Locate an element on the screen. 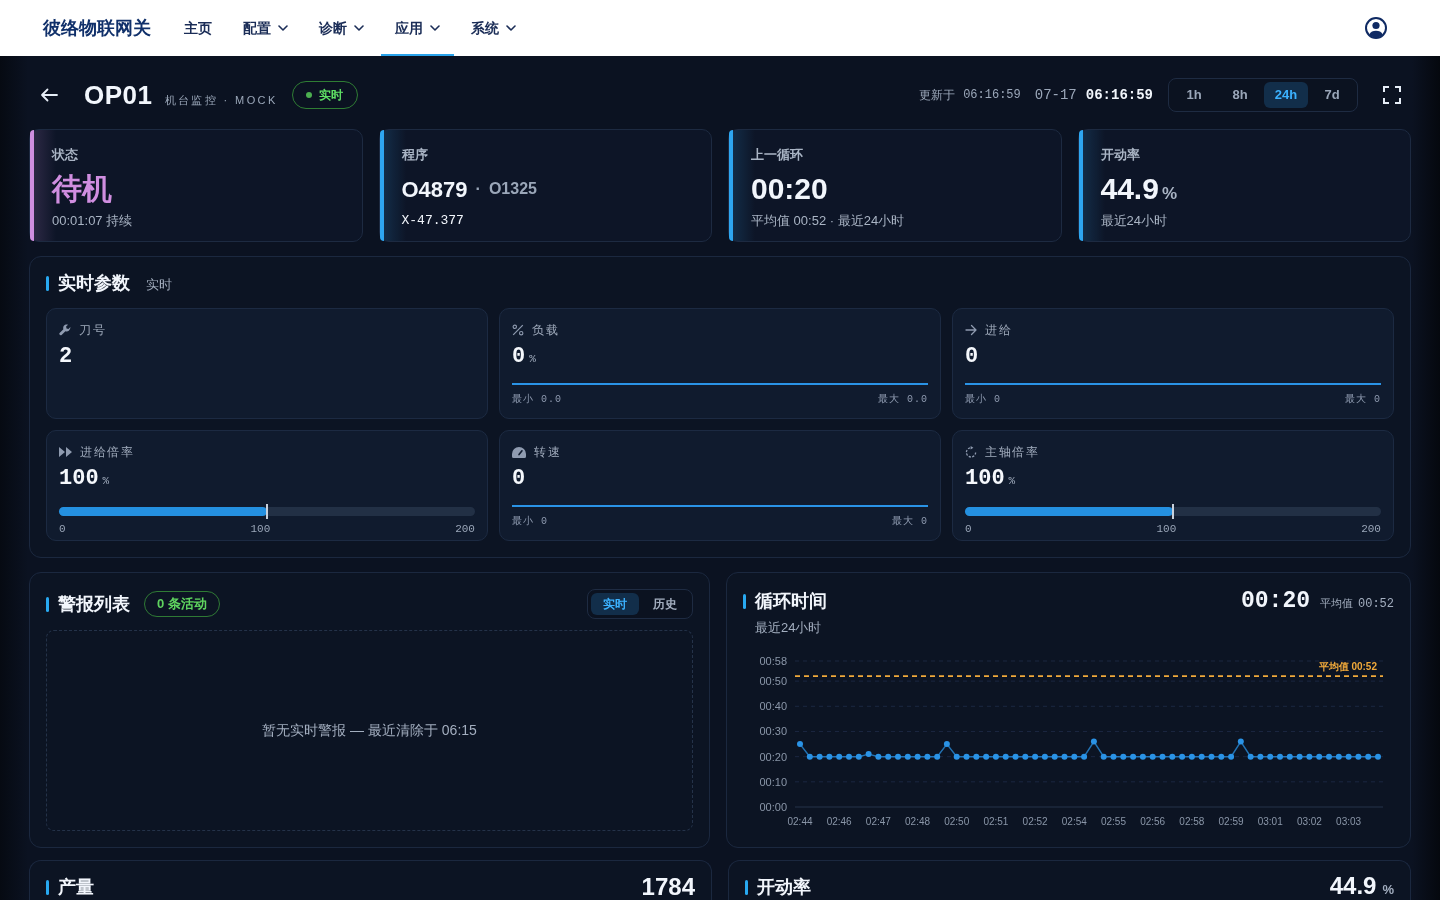 This screenshot has height=900, width=1440. param-label: 转速 is located at coordinates (547, 452).